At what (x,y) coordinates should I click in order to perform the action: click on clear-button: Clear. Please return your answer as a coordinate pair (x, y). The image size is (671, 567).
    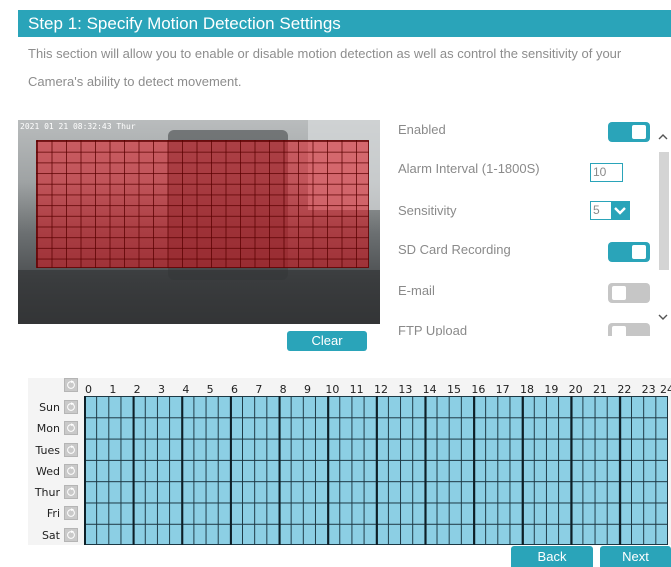
    Looking at the image, I should click on (327, 341).